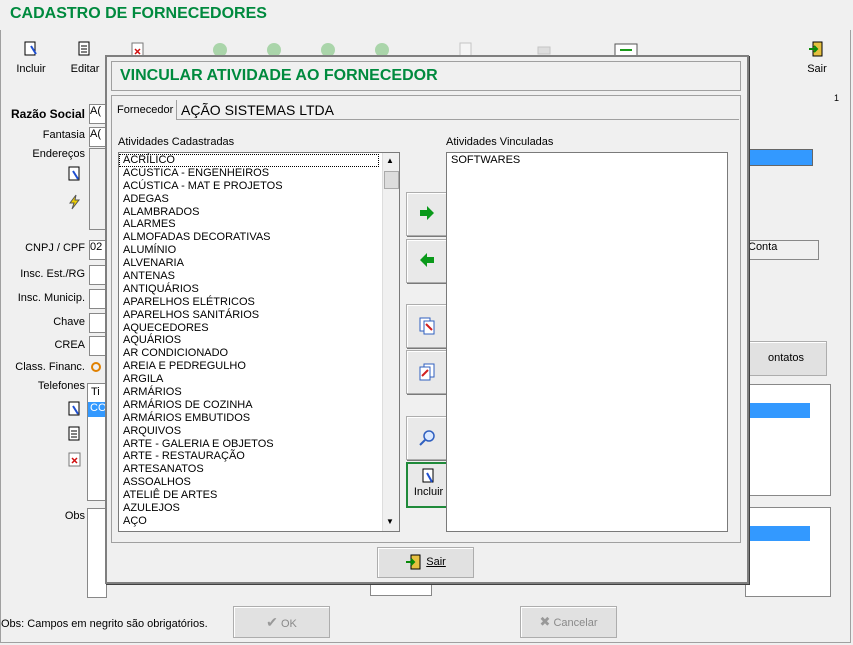 The height and width of the screenshot is (645, 853). What do you see at coordinates (84, 48) in the screenshot?
I see `edit-document-icon` at bounding box center [84, 48].